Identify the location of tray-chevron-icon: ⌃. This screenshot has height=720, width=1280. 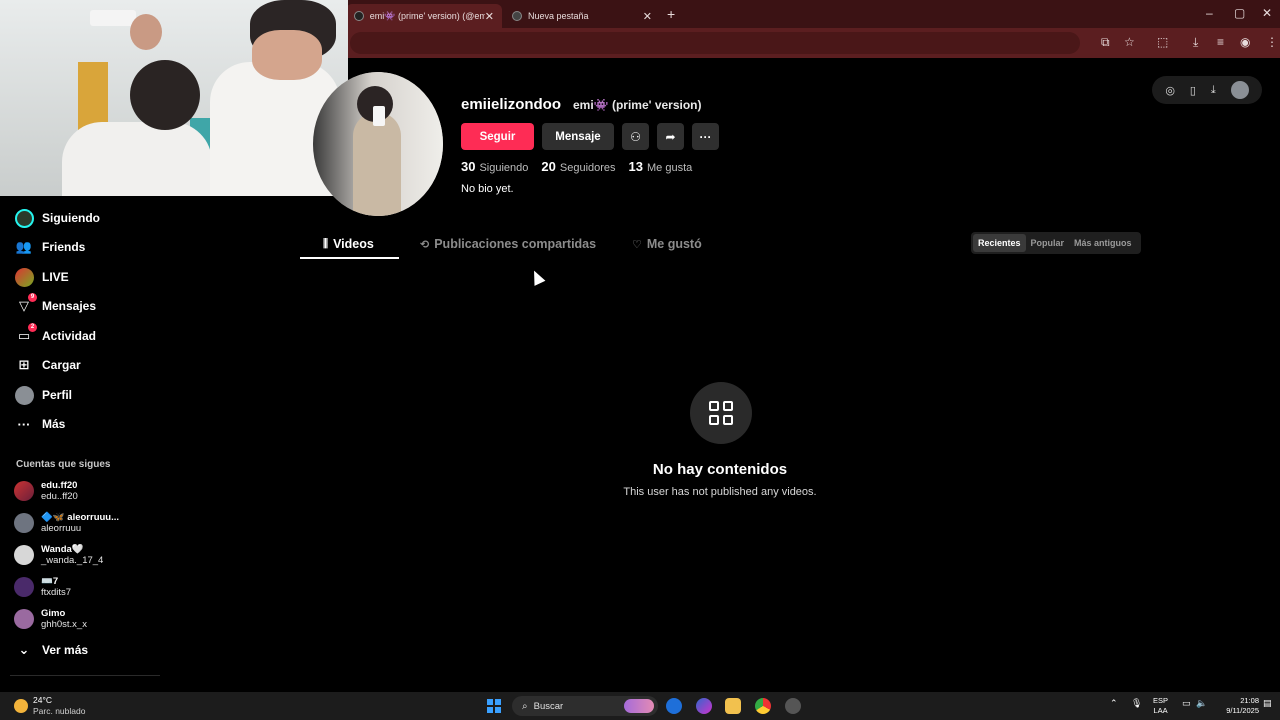
(1114, 703).